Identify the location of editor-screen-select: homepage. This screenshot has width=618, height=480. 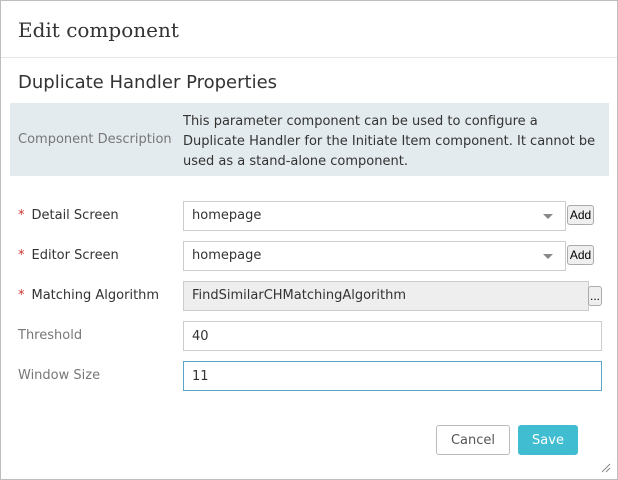
(374, 256).